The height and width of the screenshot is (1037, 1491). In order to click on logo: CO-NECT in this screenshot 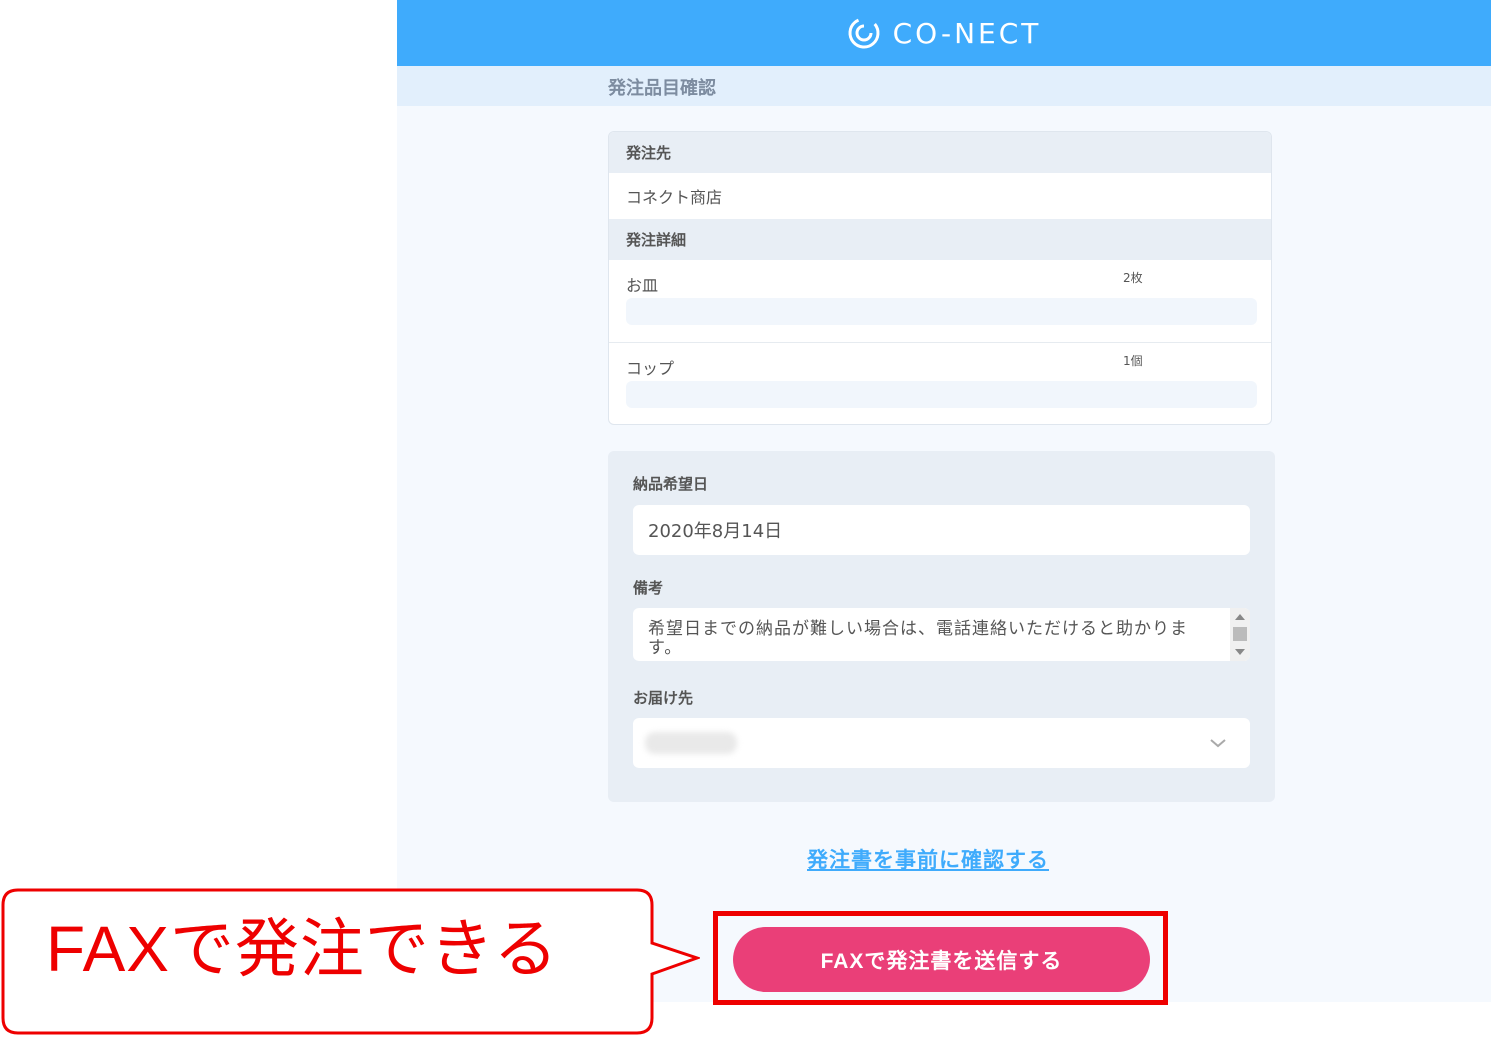, I will do `click(944, 33)`.